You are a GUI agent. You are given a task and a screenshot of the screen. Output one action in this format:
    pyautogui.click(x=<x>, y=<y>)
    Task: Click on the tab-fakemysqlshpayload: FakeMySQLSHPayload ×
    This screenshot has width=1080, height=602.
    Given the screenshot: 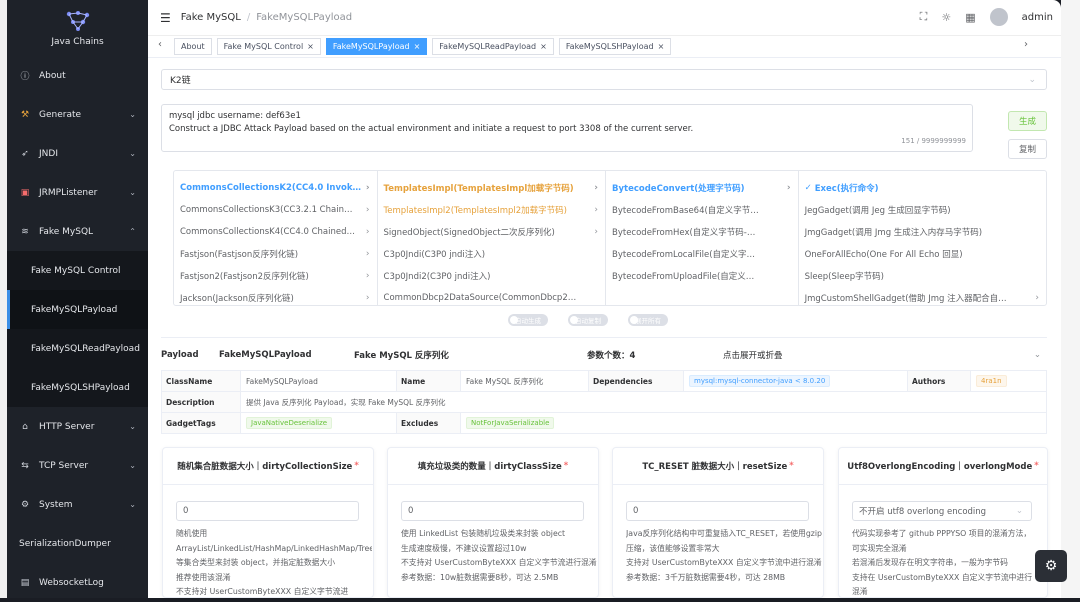 What is the action you would take?
    pyautogui.click(x=615, y=46)
    